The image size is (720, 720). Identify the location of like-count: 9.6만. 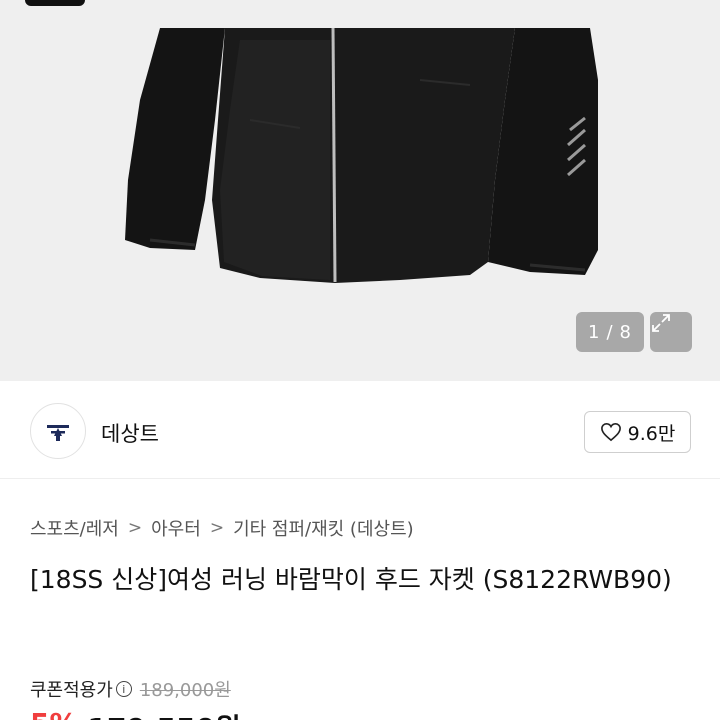
(651, 433).